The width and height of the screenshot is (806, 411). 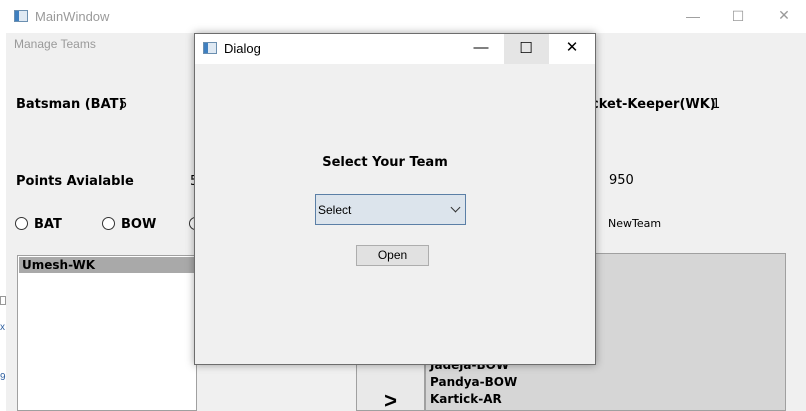 I want to click on move-right-button: >, so click(x=390, y=386).